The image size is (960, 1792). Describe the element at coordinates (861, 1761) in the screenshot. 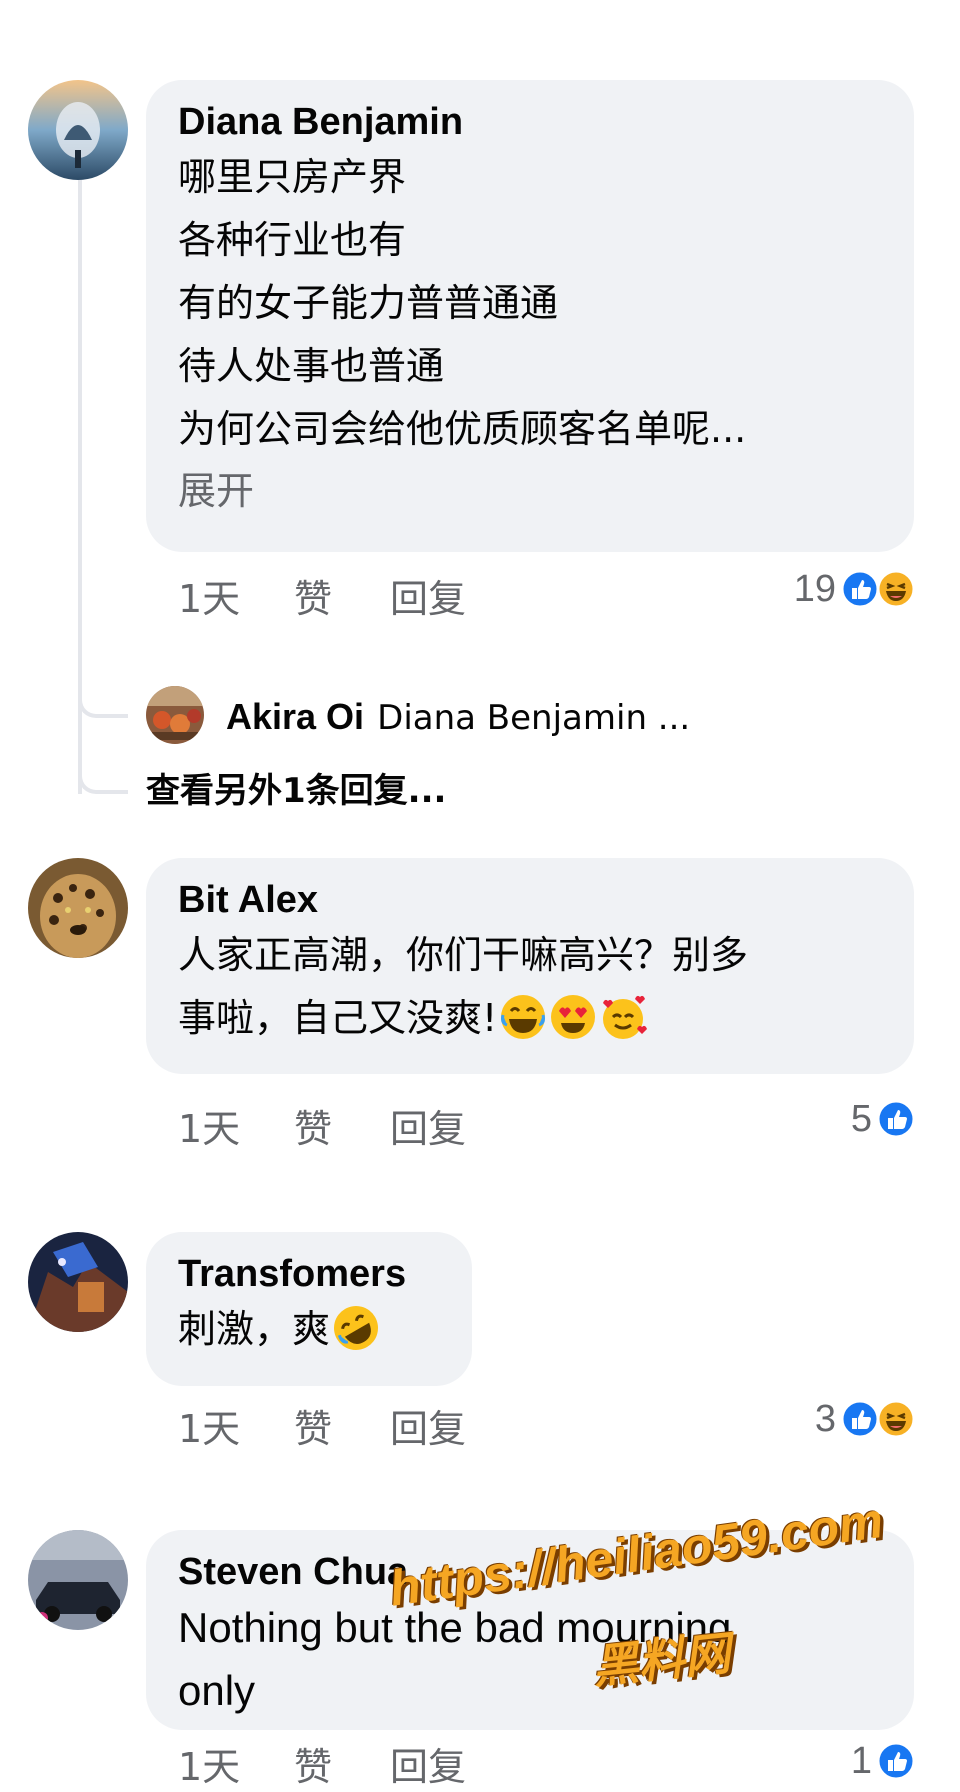

I see `reaction-count: 1` at that location.